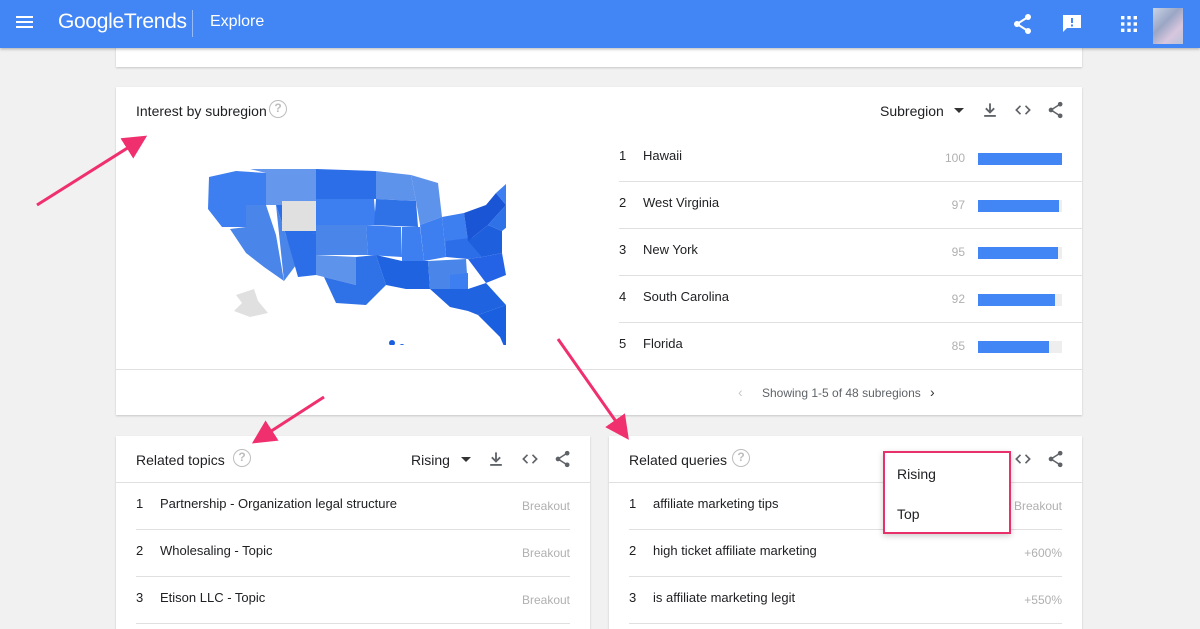 The width and height of the screenshot is (1200, 629). I want to click on region-value: 97, so click(958, 205).